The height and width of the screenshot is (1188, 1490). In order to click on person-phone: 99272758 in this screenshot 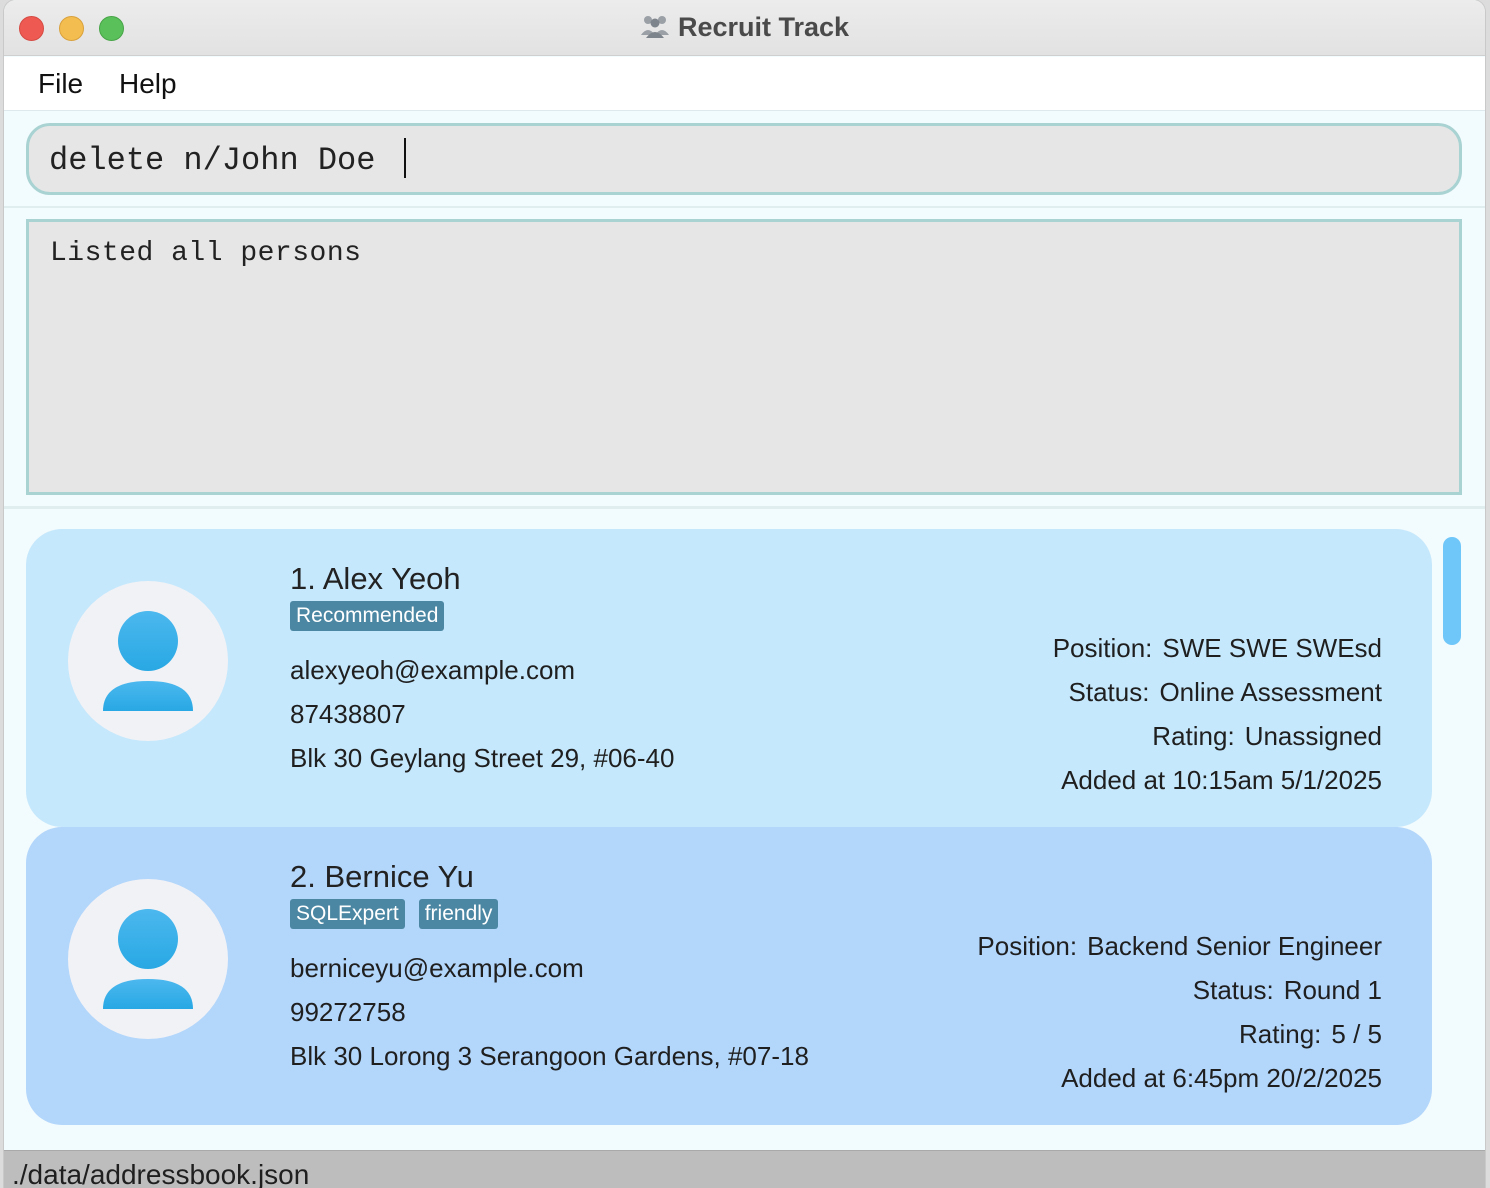, I will do `click(348, 1012)`.